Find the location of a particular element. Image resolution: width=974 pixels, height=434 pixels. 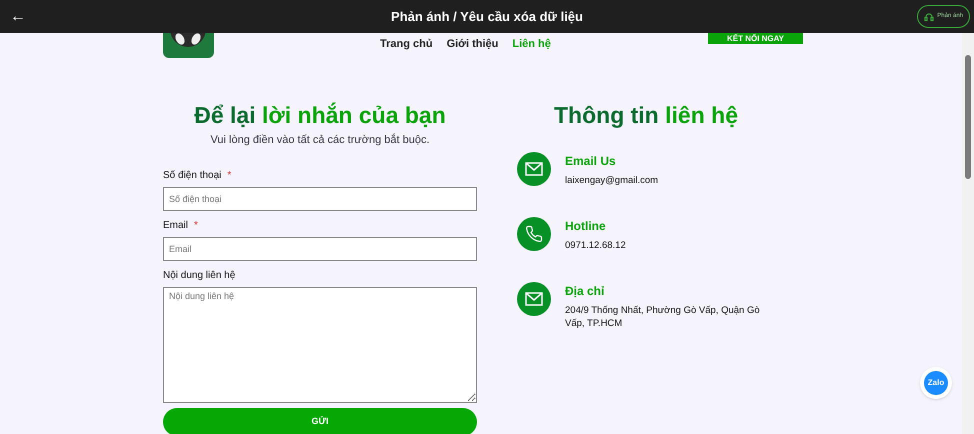

contact-heading: Thông tin liên hệ is located at coordinates (646, 115).